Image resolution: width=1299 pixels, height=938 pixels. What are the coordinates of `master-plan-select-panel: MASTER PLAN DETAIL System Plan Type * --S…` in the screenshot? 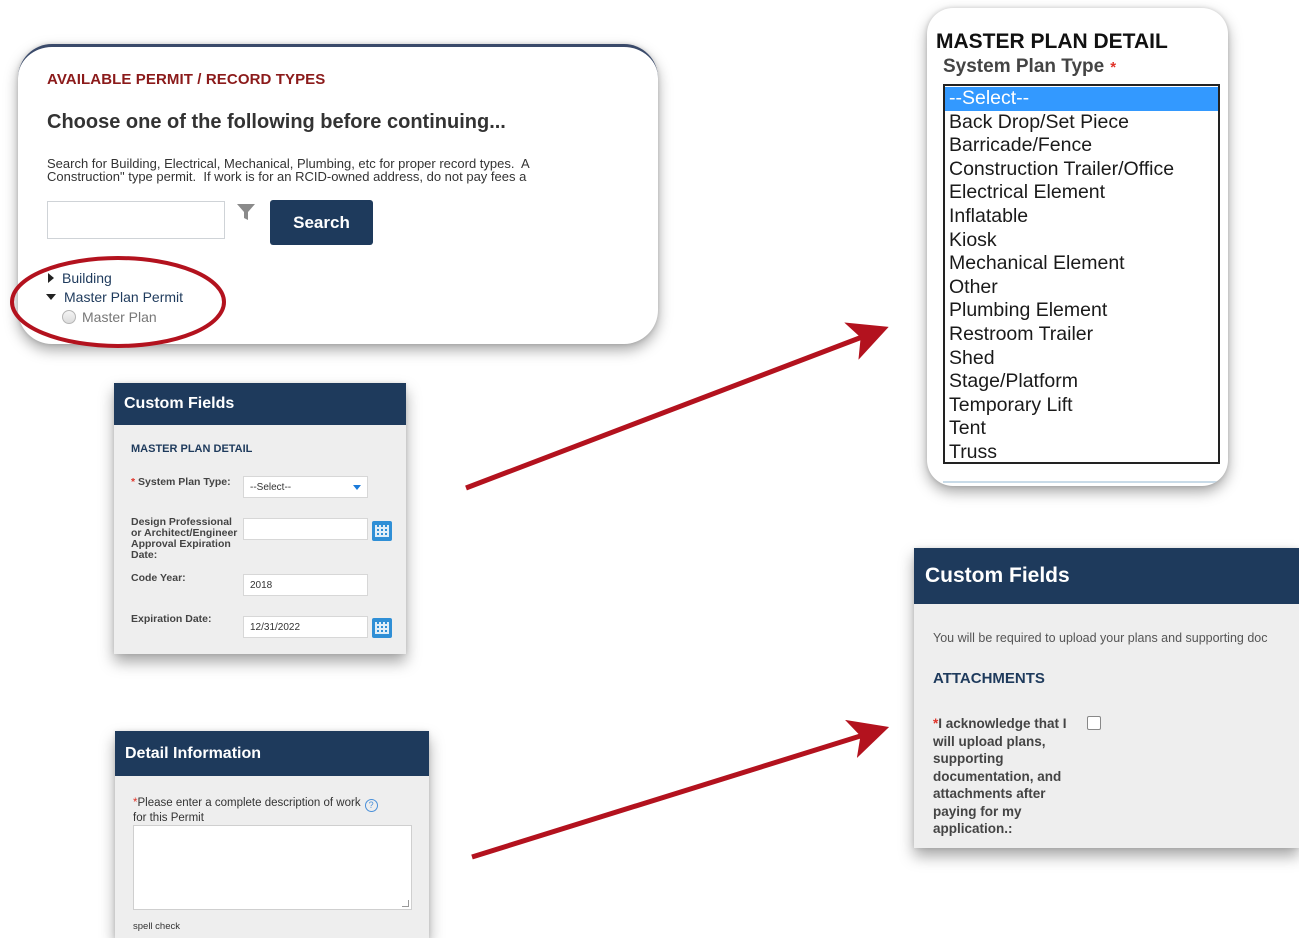 It's located at (1077, 247).